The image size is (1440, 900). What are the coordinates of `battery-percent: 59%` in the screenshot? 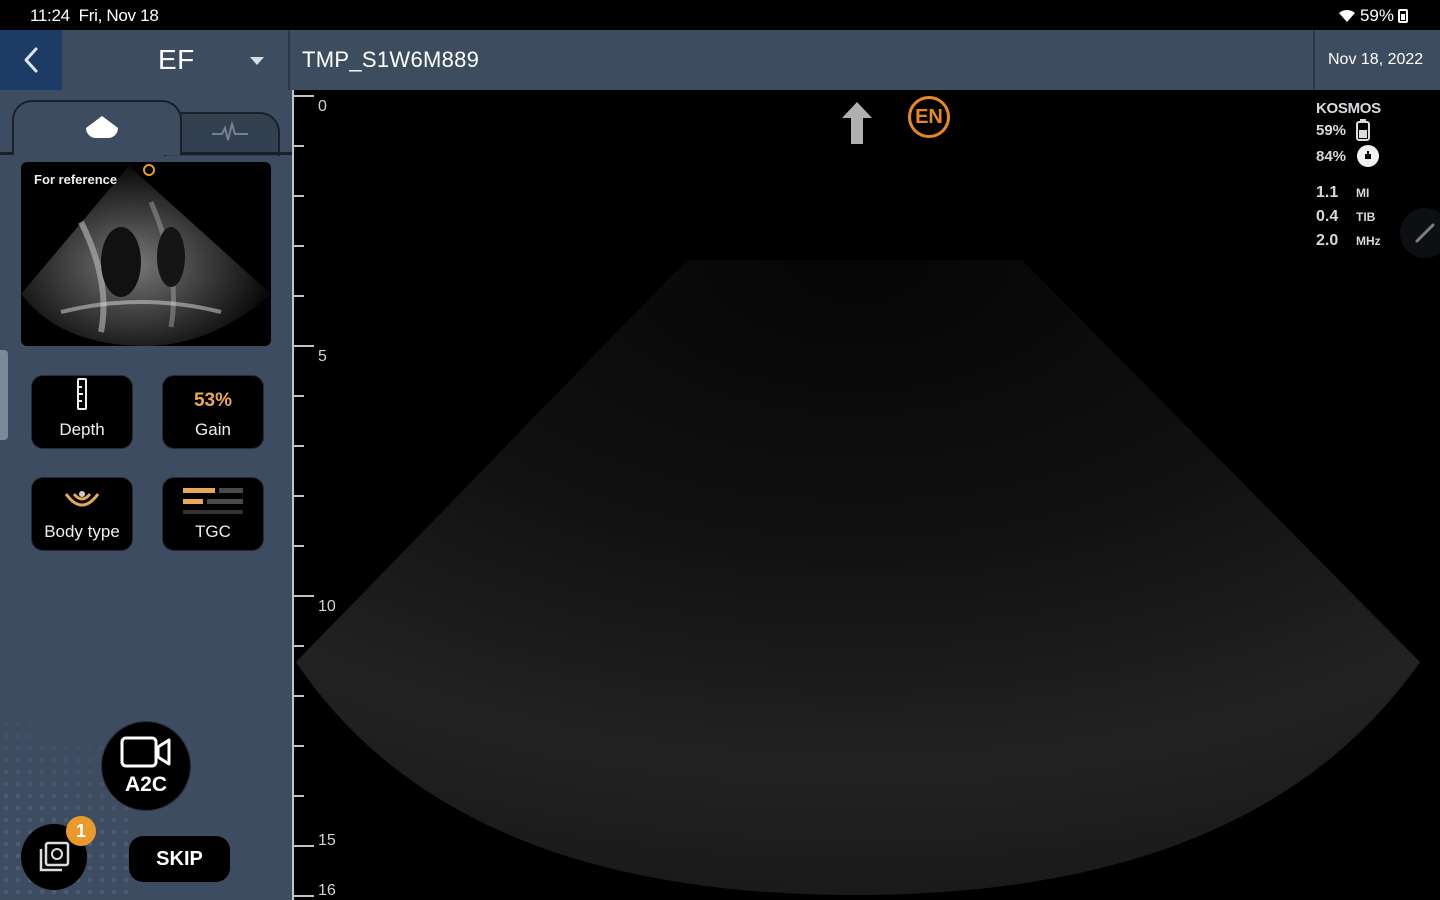 It's located at (1376, 15).